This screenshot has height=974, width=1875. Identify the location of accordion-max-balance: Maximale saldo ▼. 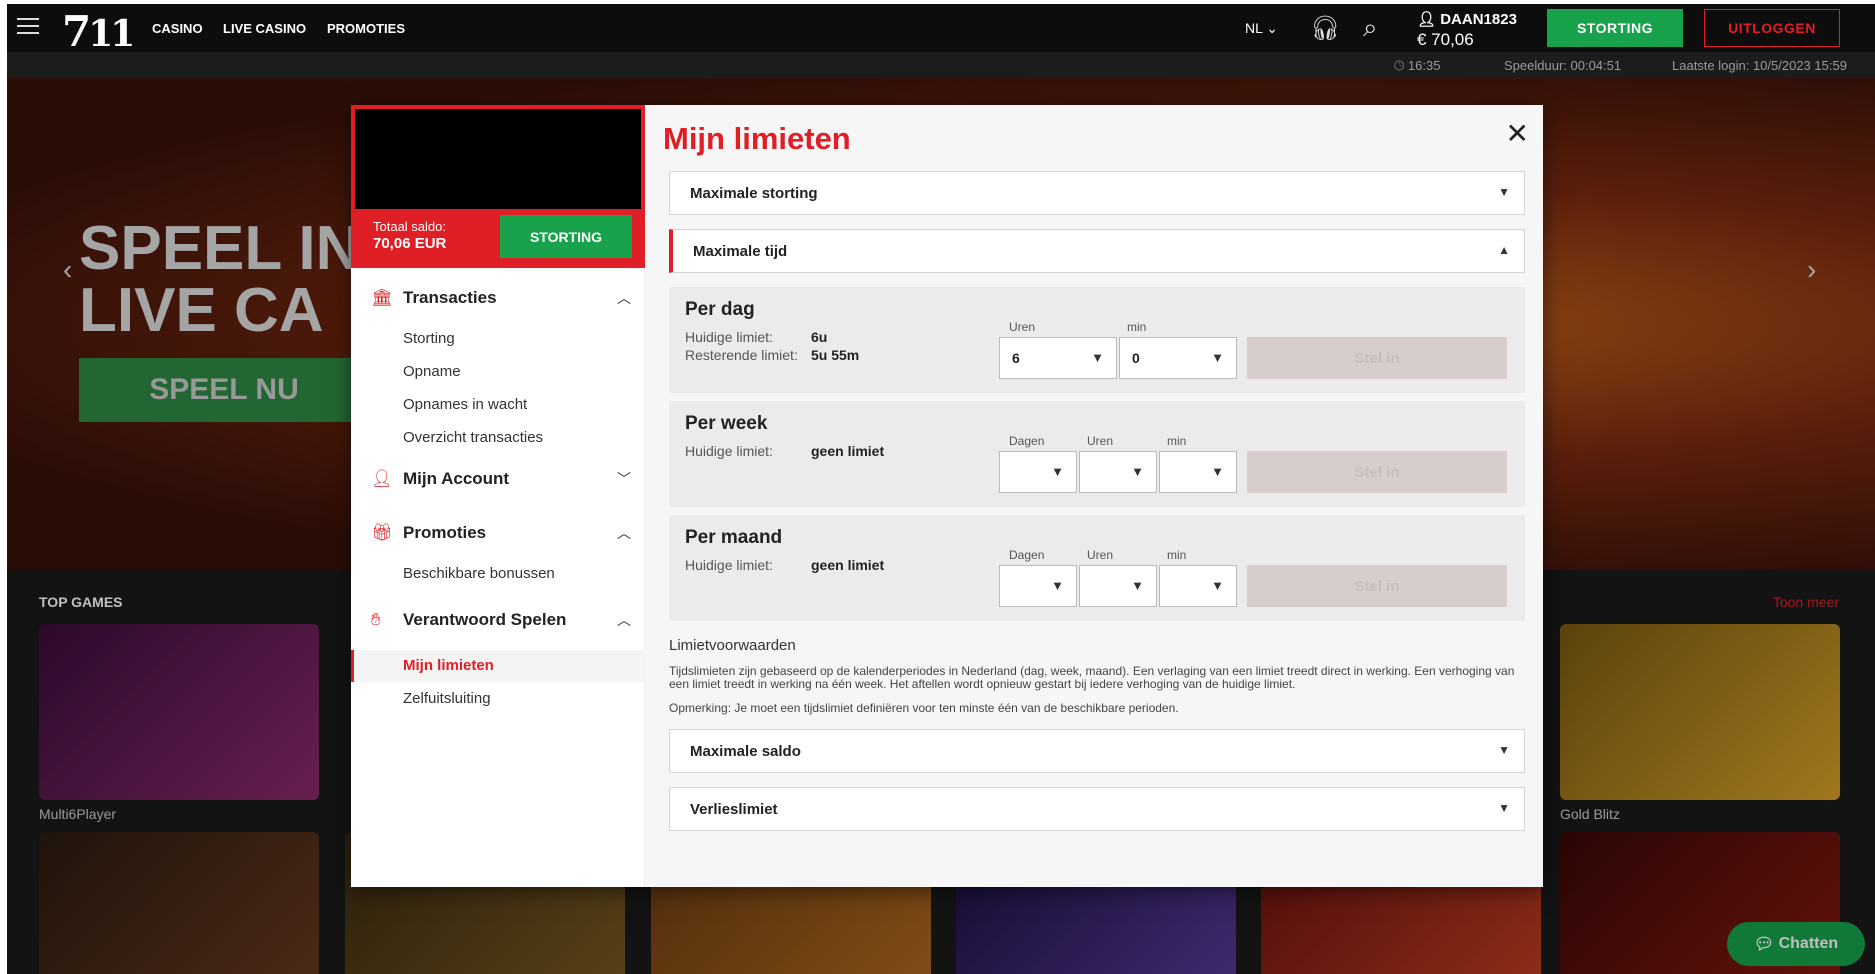
(1097, 751).